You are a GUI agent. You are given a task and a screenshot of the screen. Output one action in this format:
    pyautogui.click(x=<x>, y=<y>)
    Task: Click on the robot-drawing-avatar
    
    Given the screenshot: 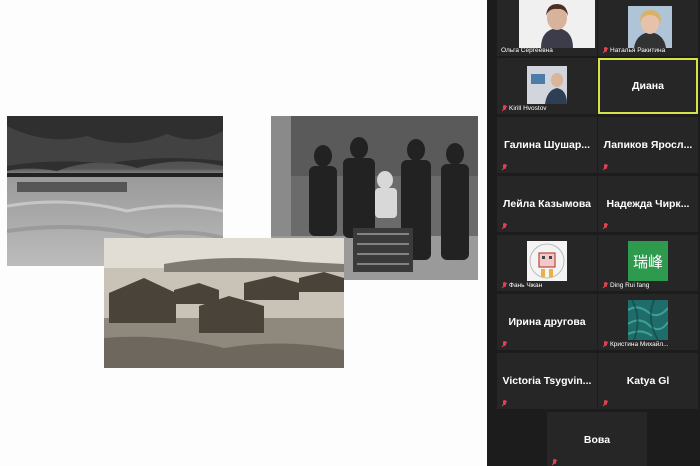 What is the action you would take?
    pyautogui.click(x=547, y=261)
    